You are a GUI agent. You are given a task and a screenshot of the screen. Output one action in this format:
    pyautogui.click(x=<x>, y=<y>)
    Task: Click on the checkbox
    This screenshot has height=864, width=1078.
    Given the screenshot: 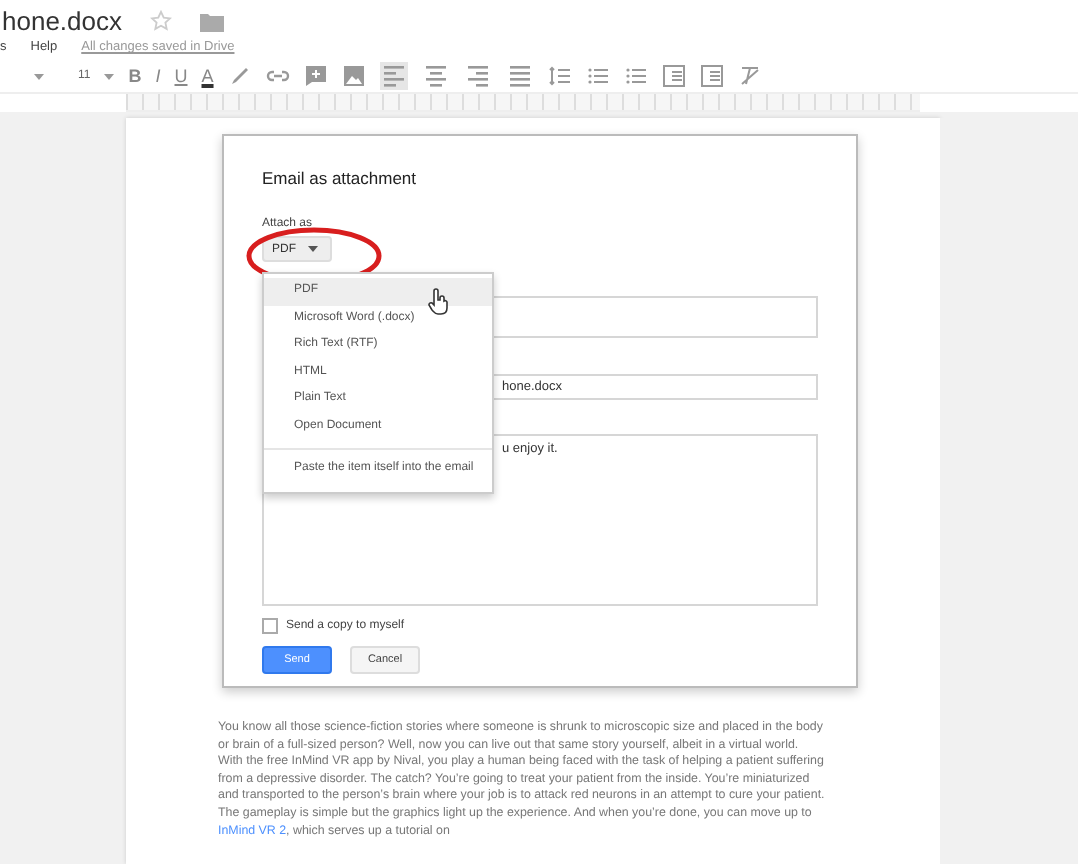 What is the action you would take?
    pyautogui.click(x=270, y=626)
    